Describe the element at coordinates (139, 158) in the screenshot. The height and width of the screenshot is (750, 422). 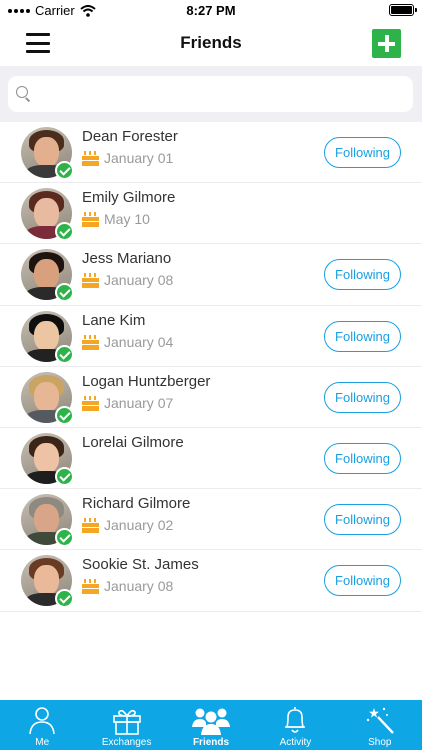
I see `birthday-date: January 01` at that location.